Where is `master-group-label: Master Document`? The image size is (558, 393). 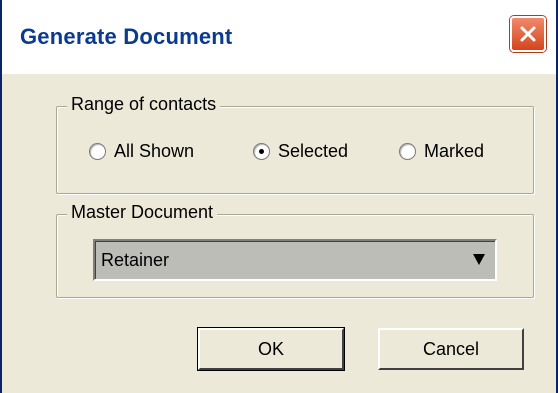 master-group-label: Master Document is located at coordinates (142, 212).